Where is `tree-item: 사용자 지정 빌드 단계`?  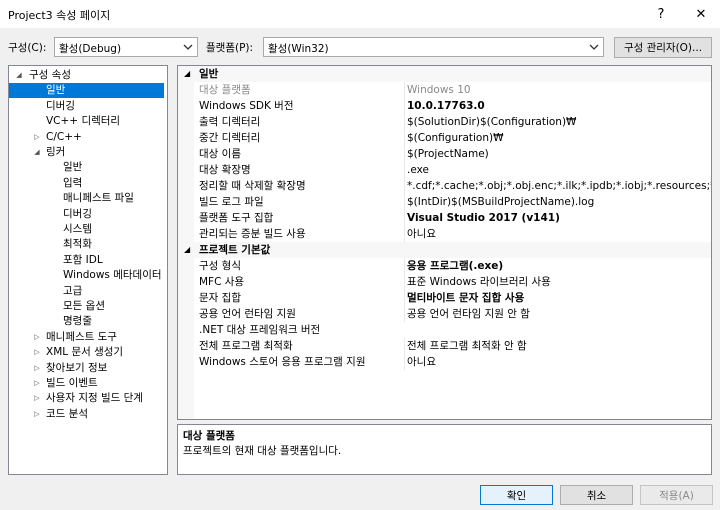 tree-item: 사용자 지정 빌드 단계 is located at coordinates (94, 398).